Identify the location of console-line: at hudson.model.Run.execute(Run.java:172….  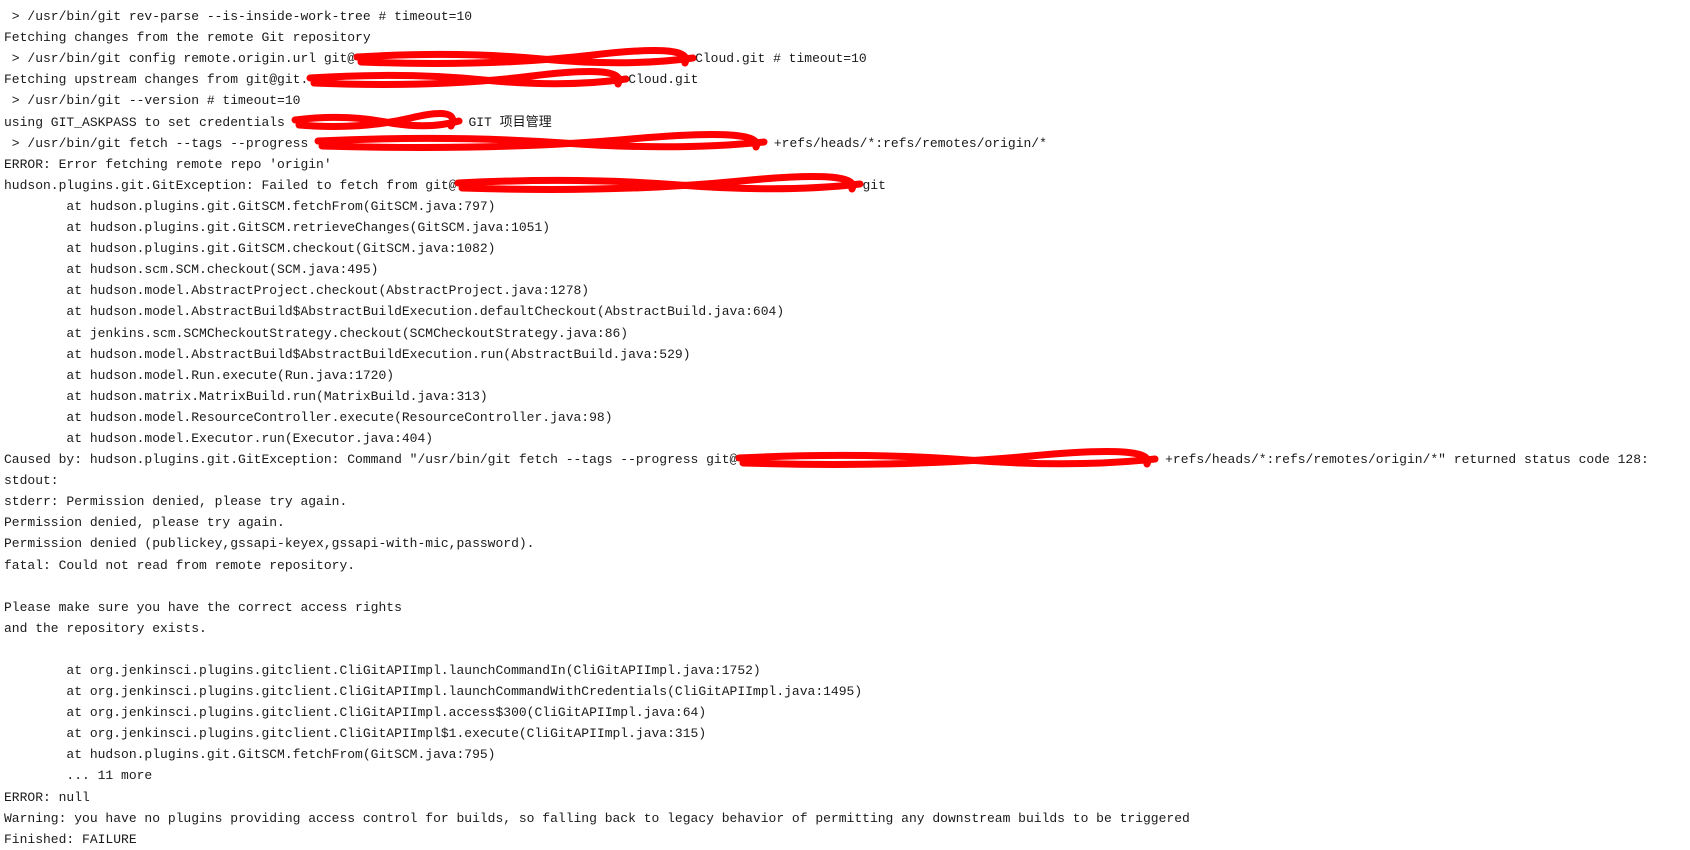
(826, 375).